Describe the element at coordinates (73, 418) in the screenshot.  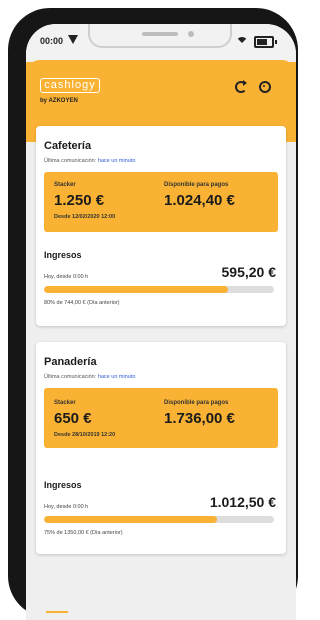
I see `stacker-value: 650 €` at that location.